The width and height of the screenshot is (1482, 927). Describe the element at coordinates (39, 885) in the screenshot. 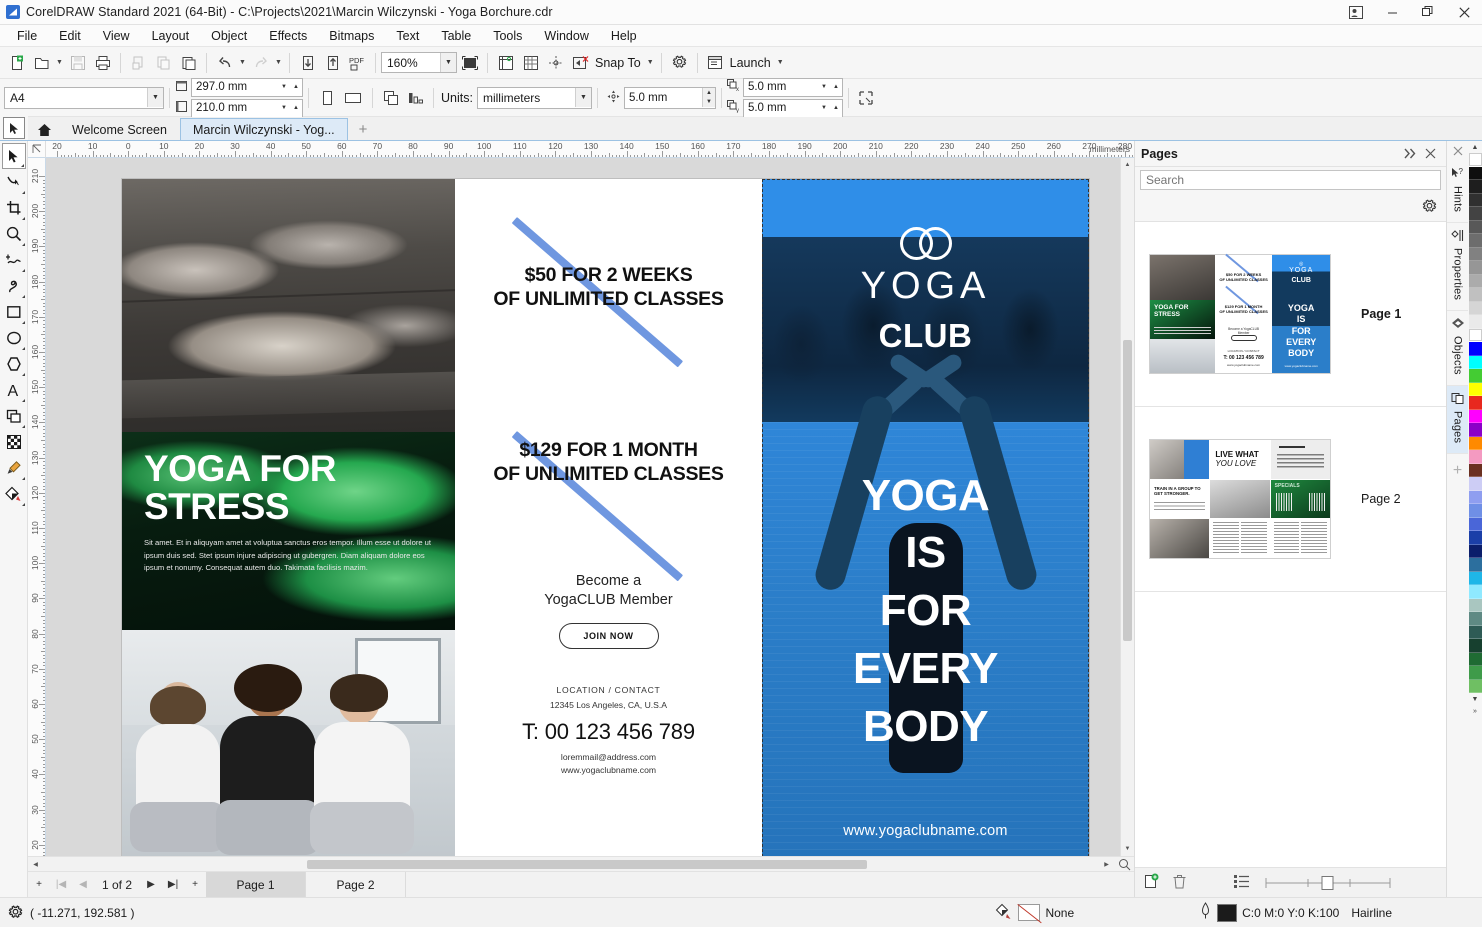

I see `add-page-icon: +` at that location.